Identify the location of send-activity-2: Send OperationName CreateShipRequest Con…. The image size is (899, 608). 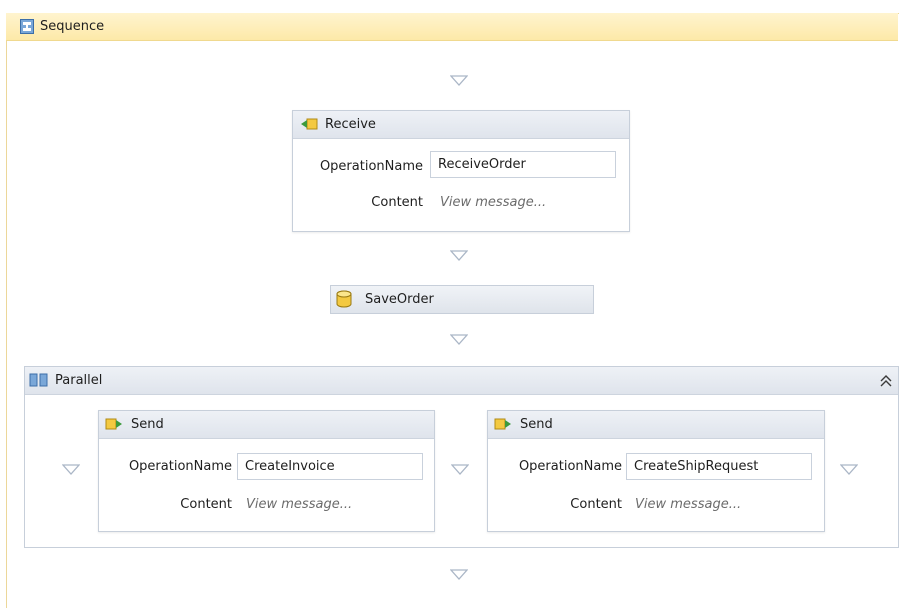
(656, 471).